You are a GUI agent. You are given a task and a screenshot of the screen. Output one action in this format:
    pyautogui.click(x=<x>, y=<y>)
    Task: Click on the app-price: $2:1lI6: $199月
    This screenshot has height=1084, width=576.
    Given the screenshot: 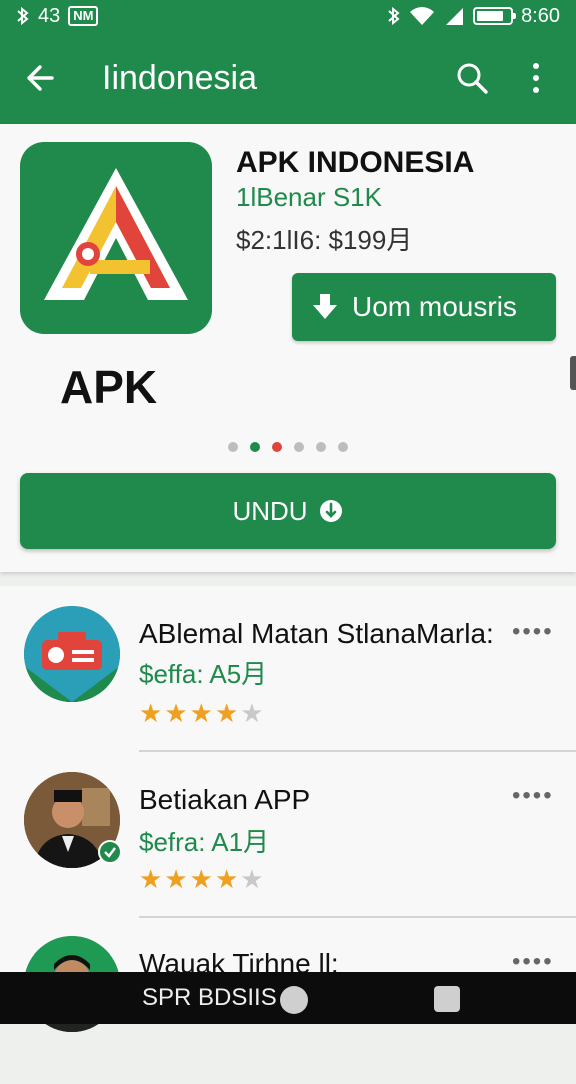 What is the action you would take?
    pyautogui.click(x=324, y=240)
    